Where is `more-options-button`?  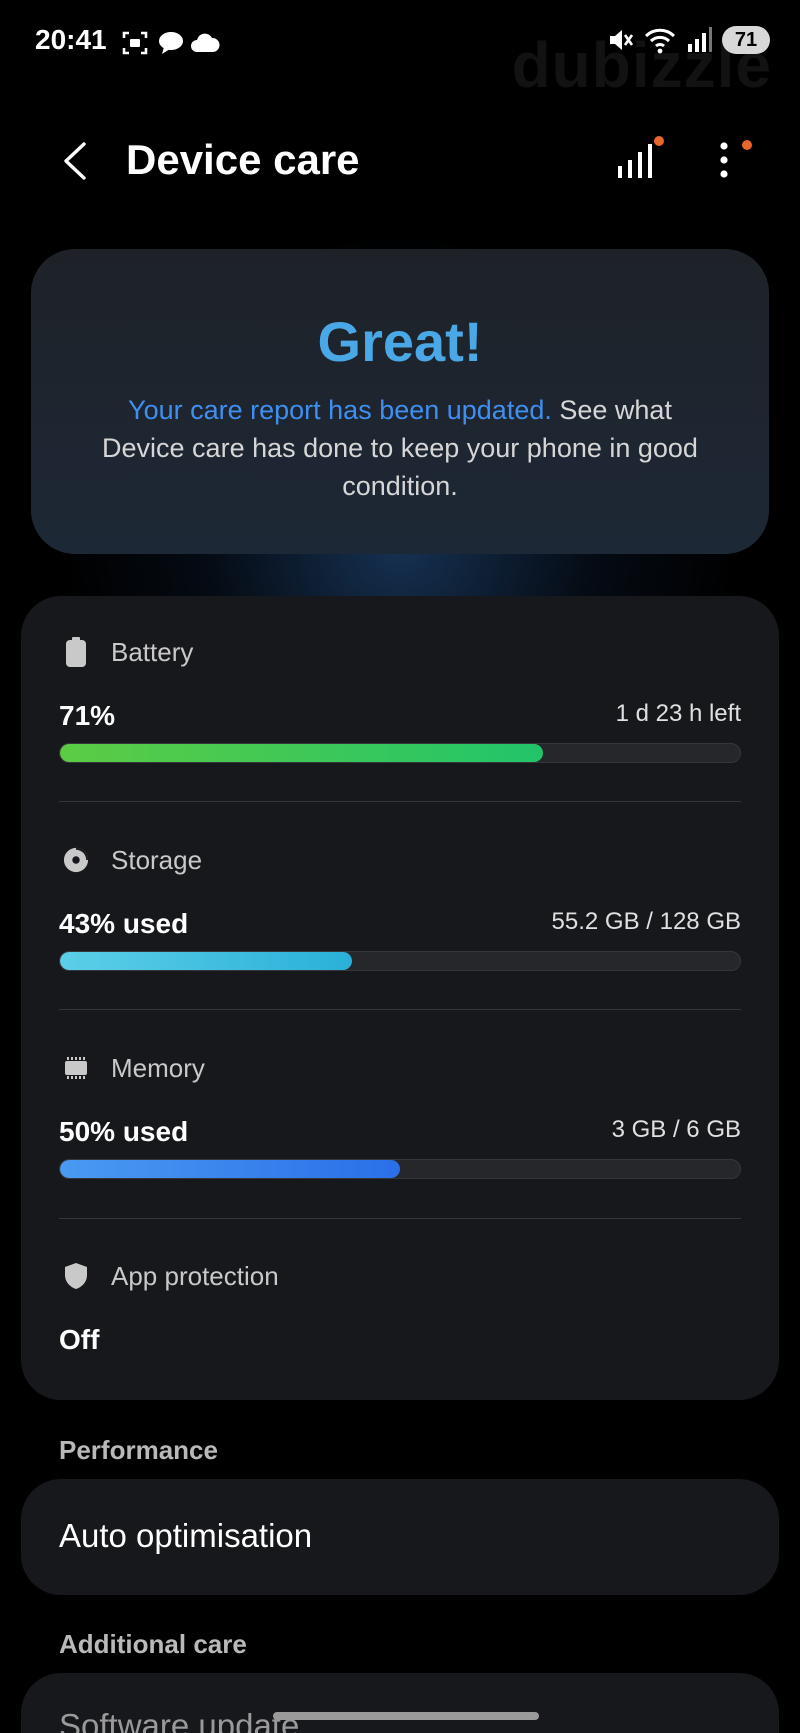
more-options-button is located at coordinates (725, 160).